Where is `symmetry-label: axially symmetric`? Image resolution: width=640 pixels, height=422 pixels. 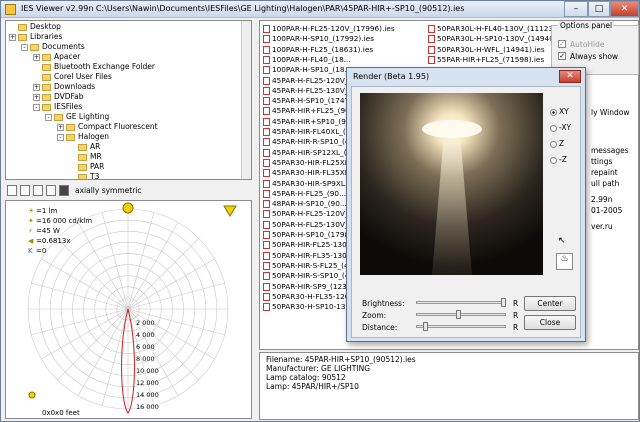 symmetry-label: axially symmetric is located at coordinates (108, 190).